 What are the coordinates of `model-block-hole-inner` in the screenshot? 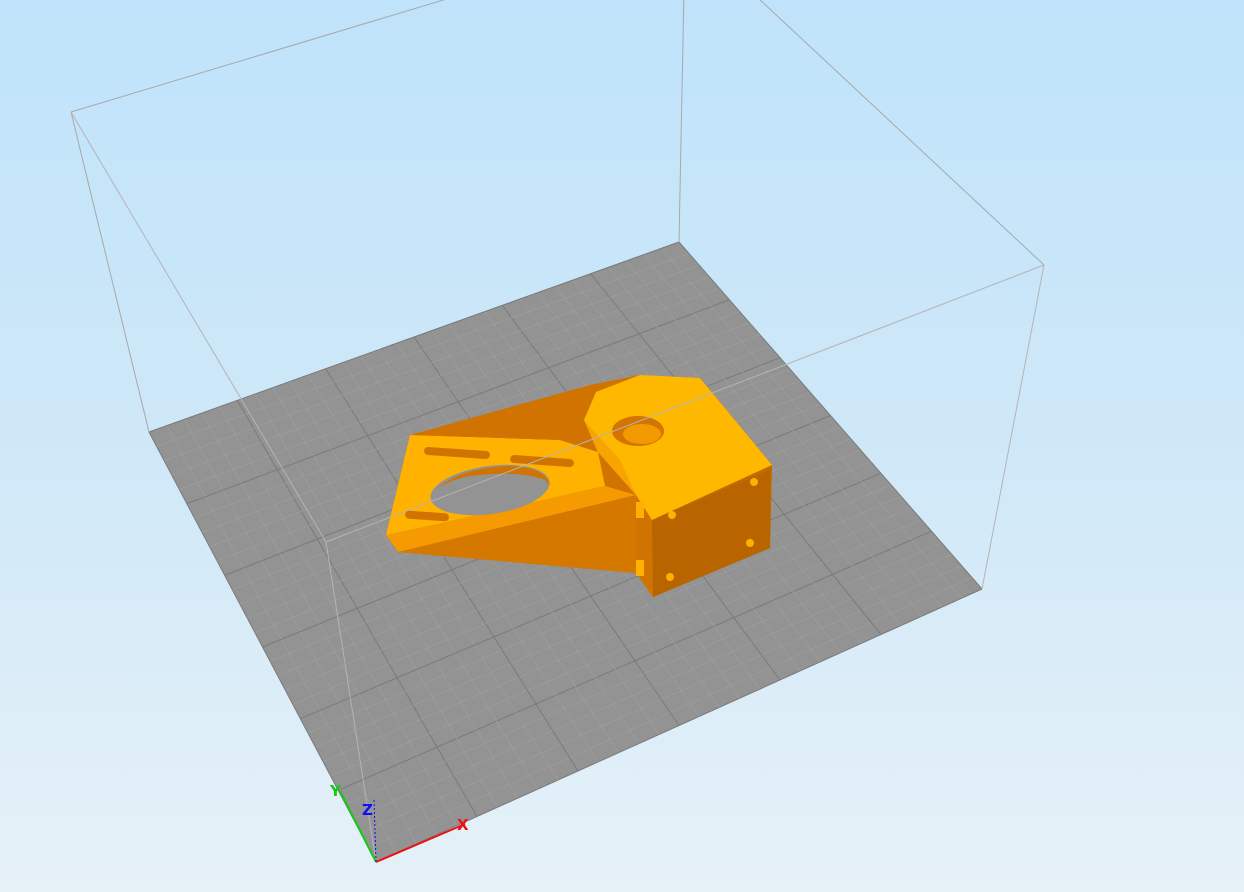 It's located at (642, 434).